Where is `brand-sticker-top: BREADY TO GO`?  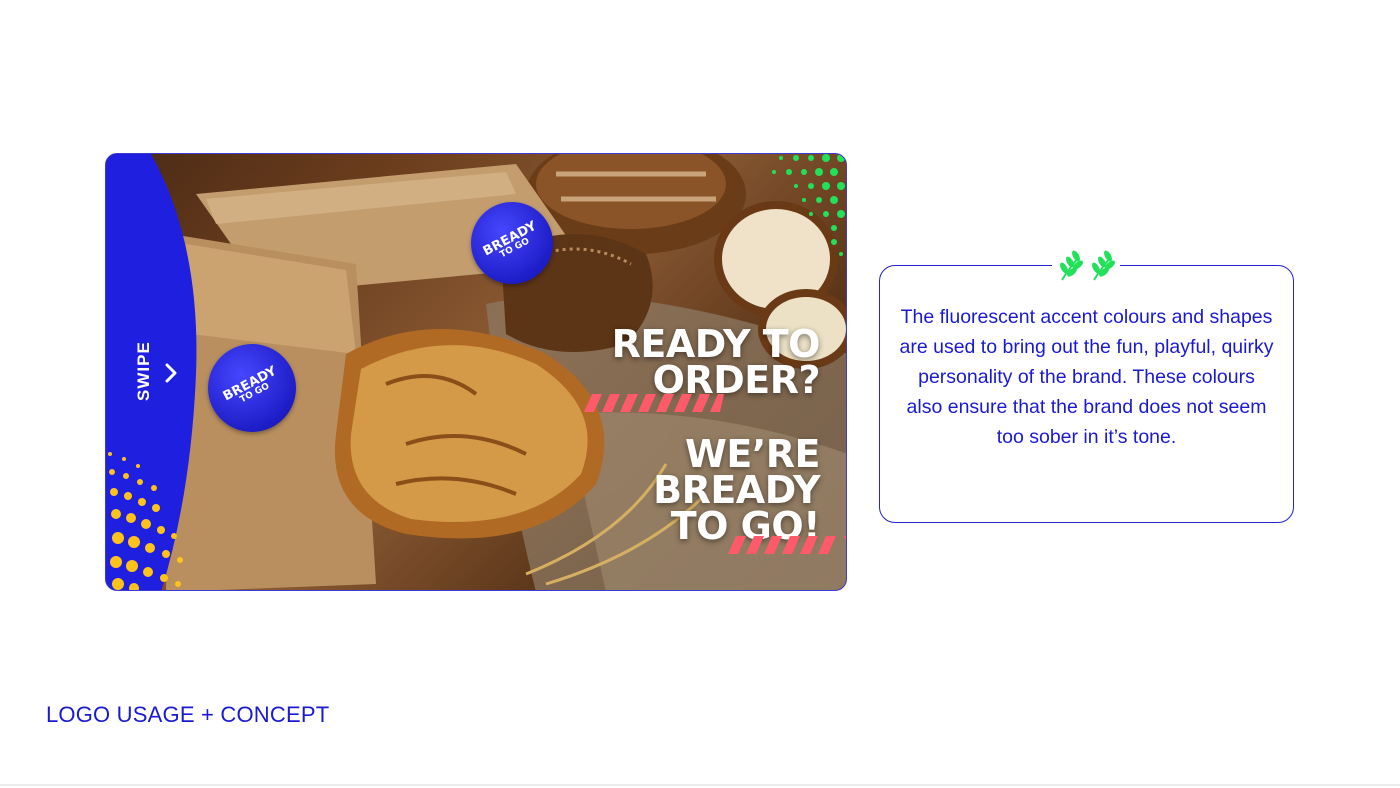 brand-sticker-top: BREADY TO GO is located at coordinates (512, 243).